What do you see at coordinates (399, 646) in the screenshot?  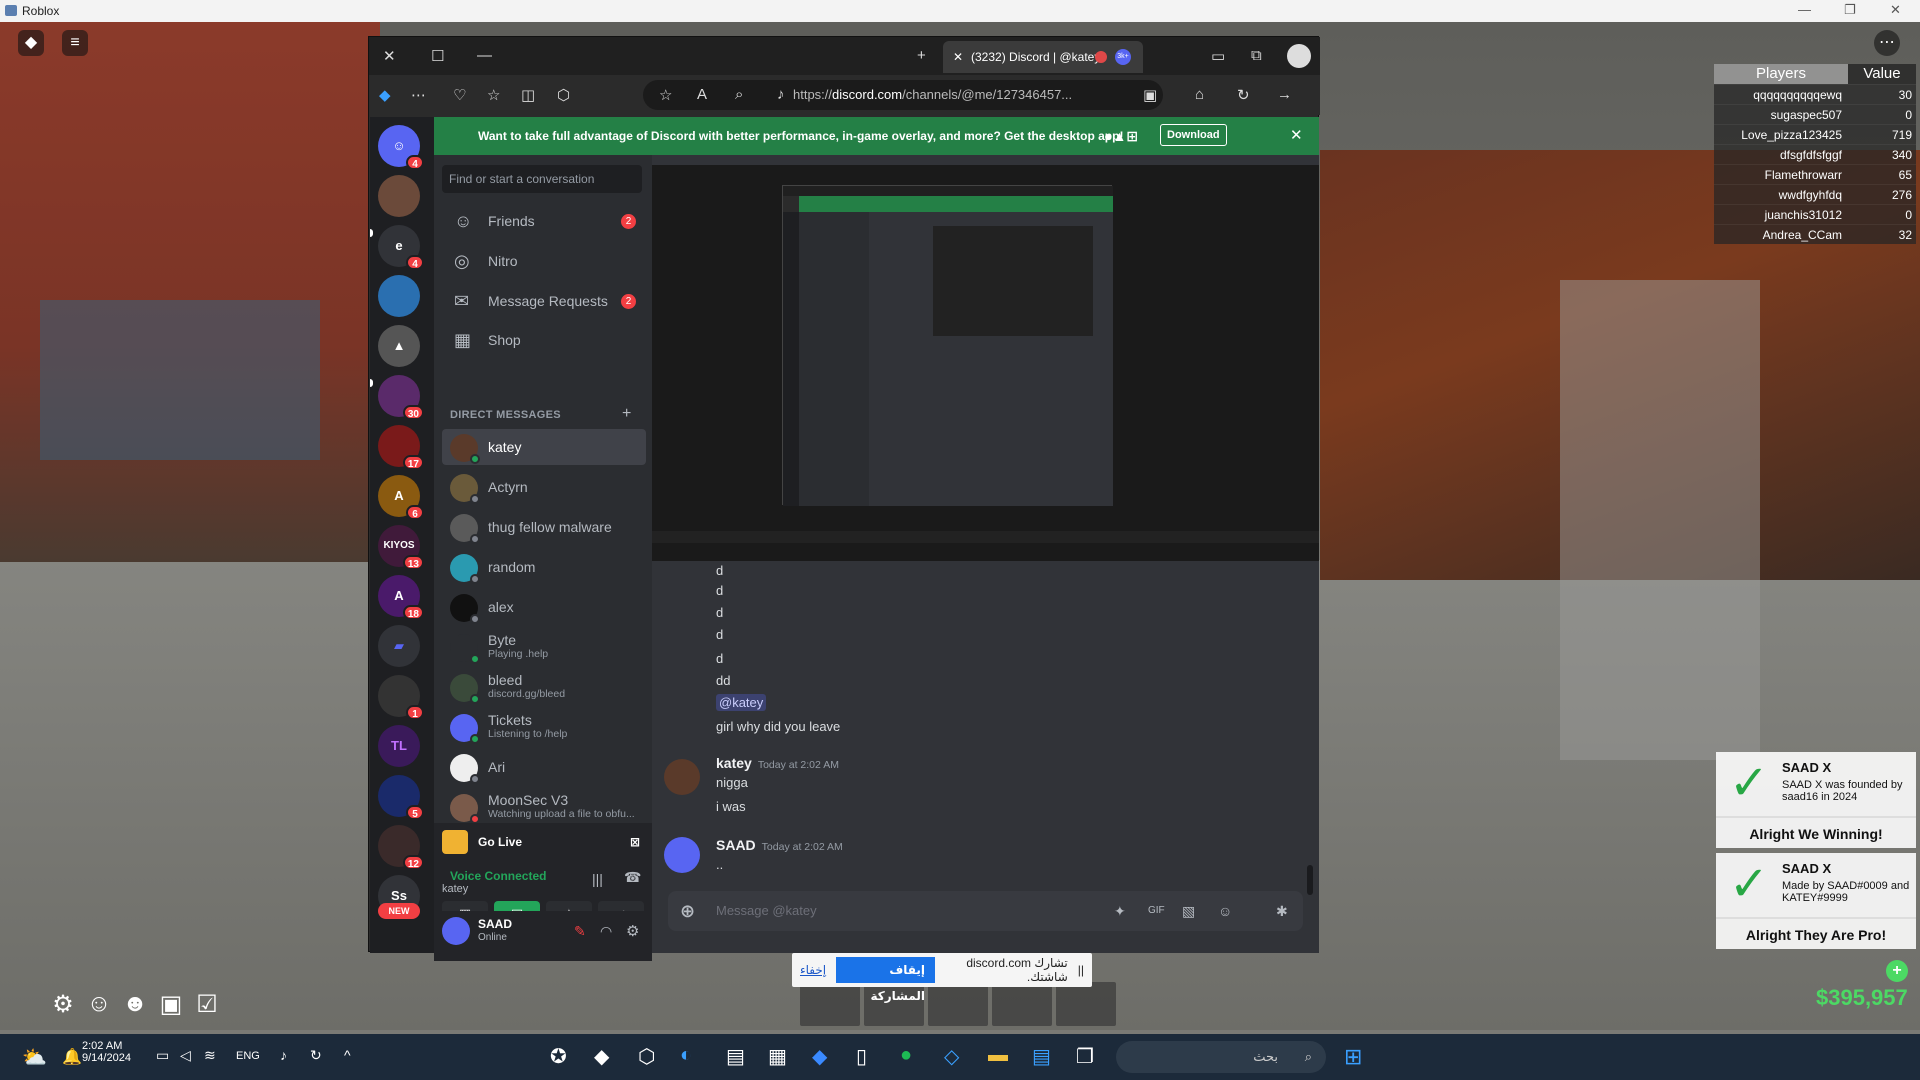 I see `folder-icon: ▰` at bounding box center [399, 646].